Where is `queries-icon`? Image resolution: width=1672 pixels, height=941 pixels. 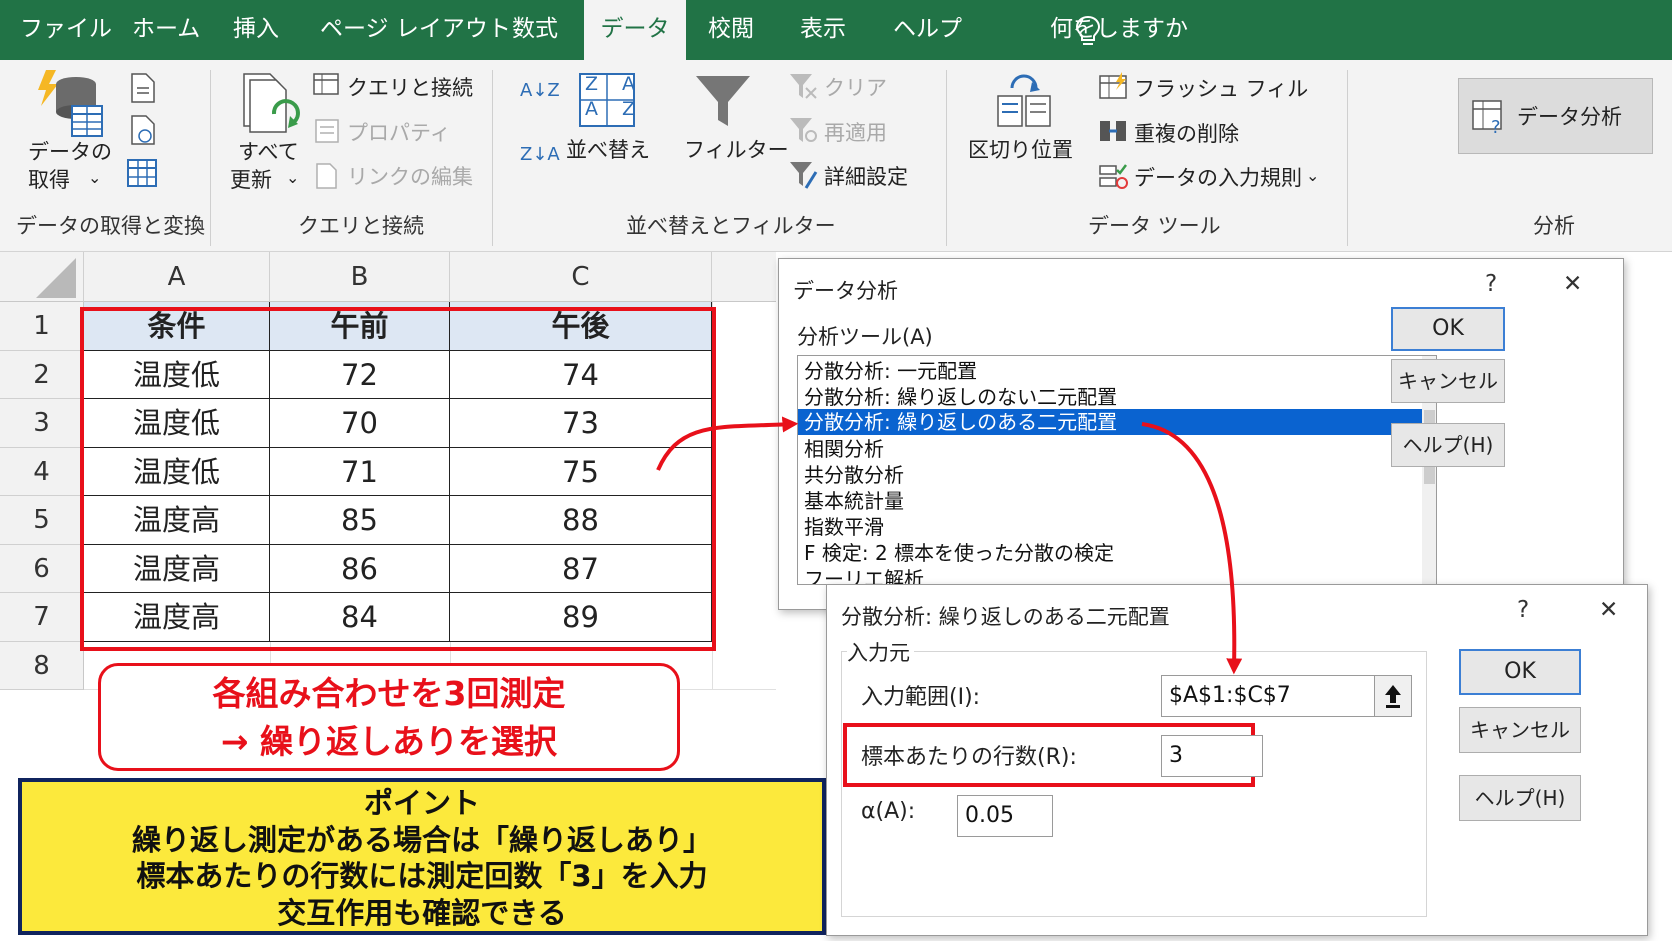
queries-icon is located at coordinates (326, 84).